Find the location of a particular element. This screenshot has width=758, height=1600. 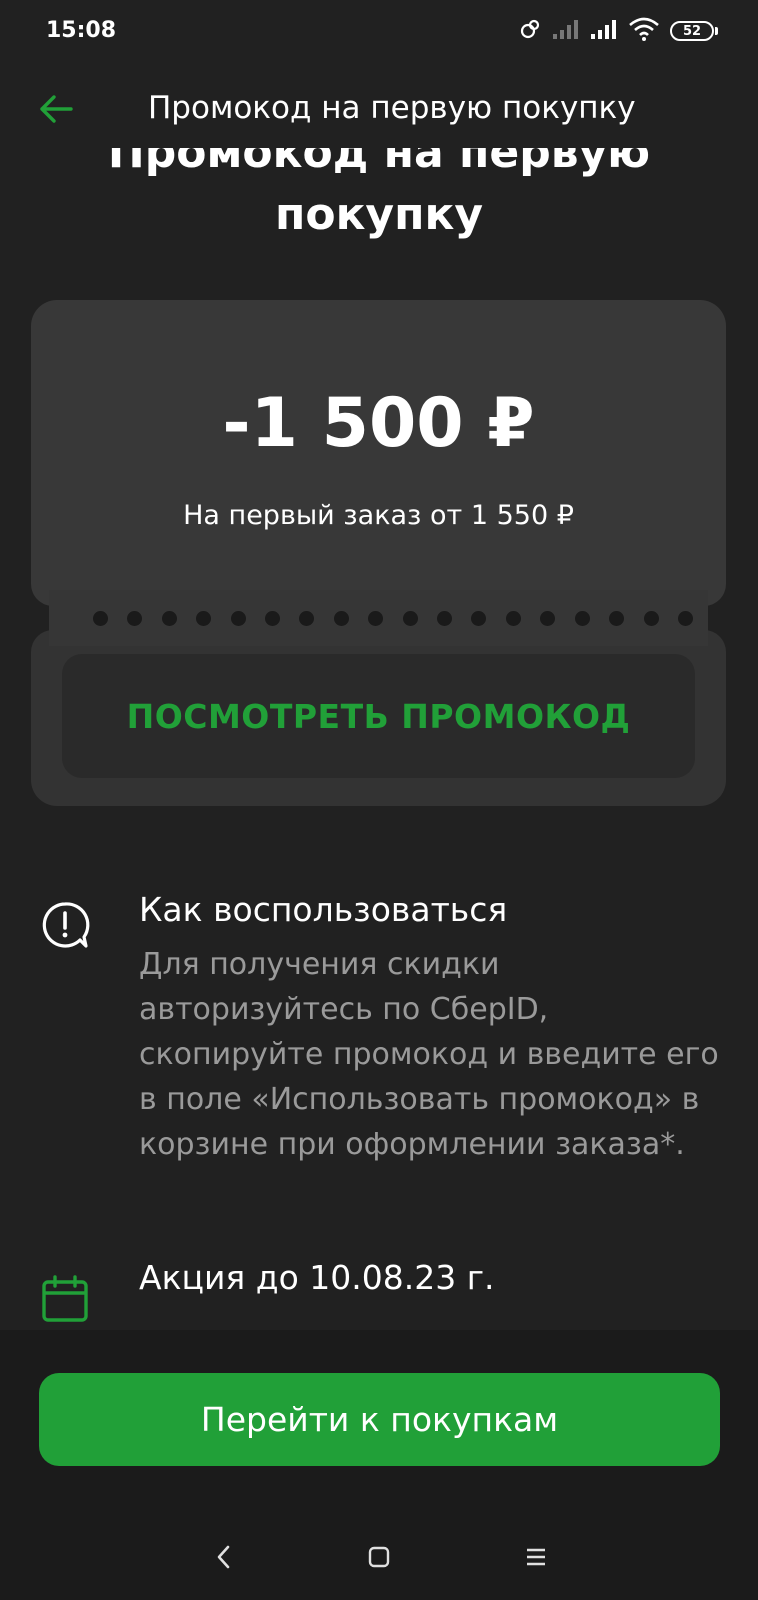

recents-nav-icon is located at coordinates (536, 1557).